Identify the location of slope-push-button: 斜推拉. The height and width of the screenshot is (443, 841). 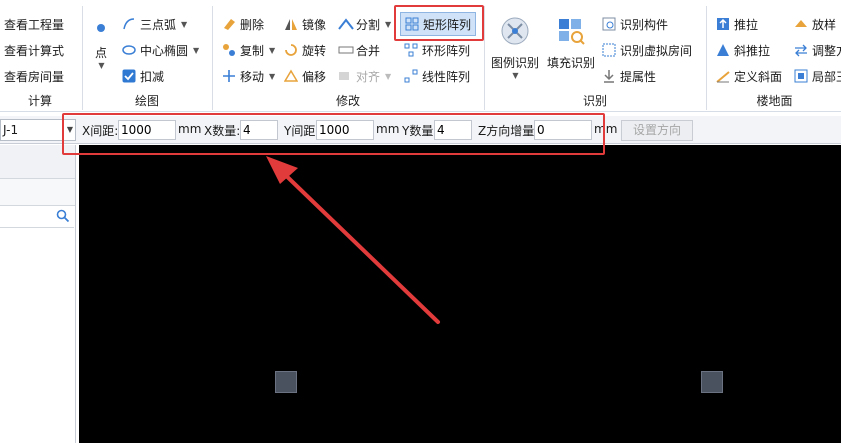
(743, 50).